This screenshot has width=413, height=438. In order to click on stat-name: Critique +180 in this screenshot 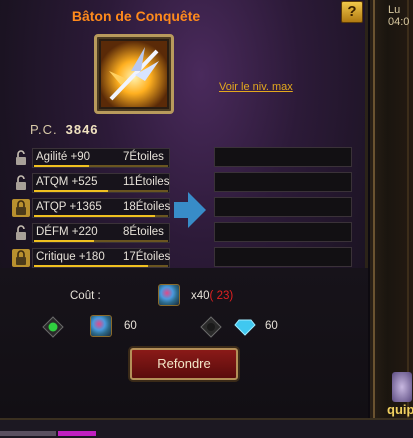, I will do `click(70, 257)`.